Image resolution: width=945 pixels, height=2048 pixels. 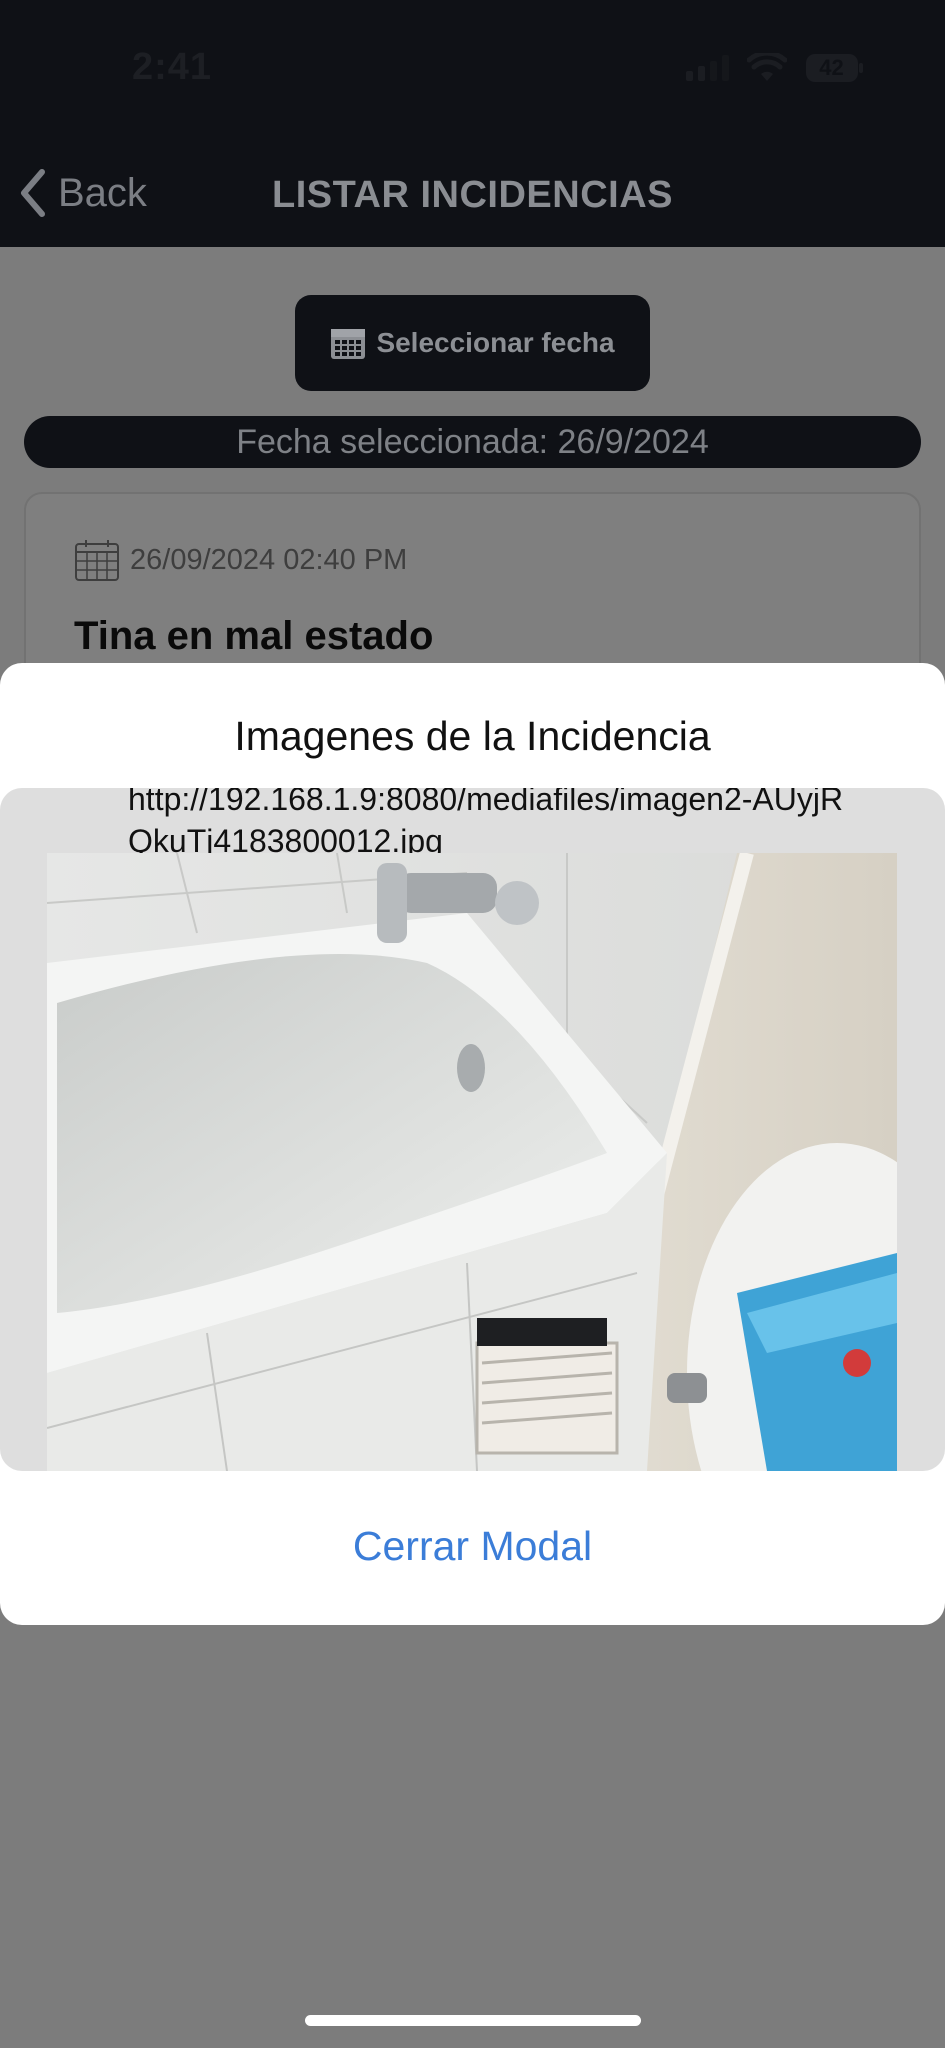 What do you see at coordinates (472, 736) in the screenshot?
I see `modal-title: Imagenes de la Incidencia` at bounding box center [472, 736].